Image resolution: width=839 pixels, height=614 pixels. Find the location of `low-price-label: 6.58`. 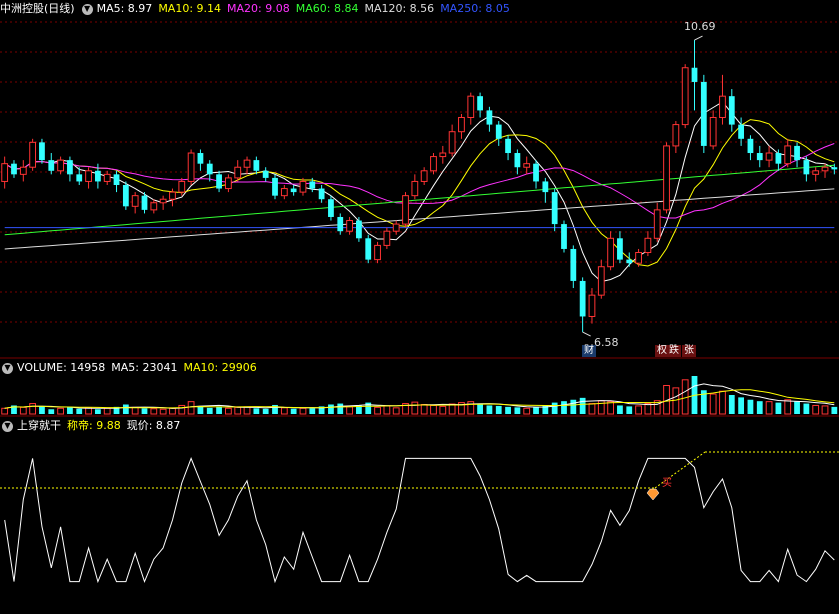

low-price-label: 6.58 is located at coordinates (606, 342).